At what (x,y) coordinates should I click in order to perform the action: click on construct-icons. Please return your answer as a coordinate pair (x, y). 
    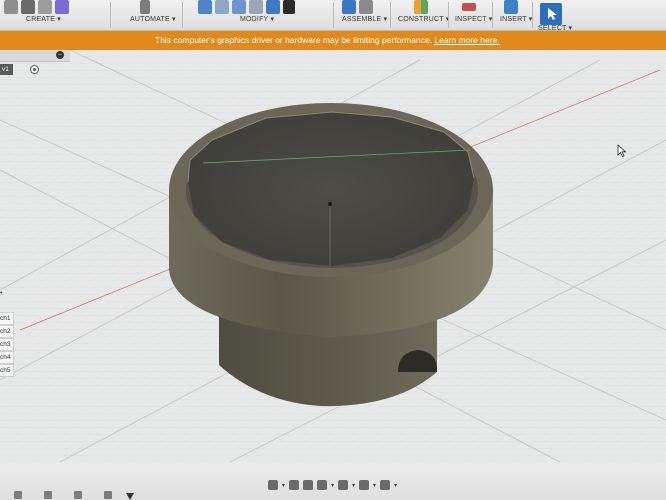
    Looking at the image, I should click on (421, 7).